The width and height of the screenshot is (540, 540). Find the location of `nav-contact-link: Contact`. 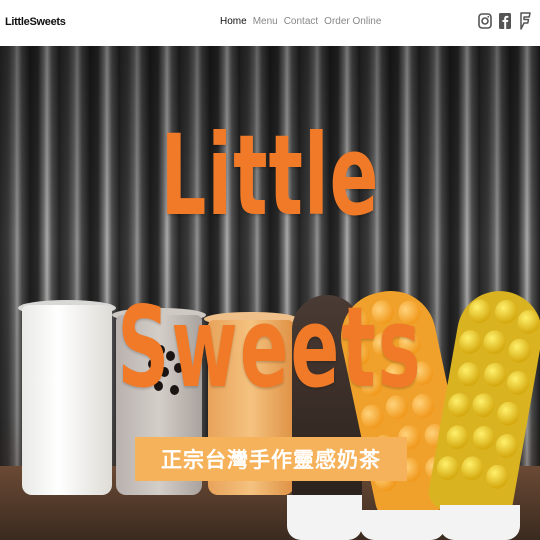

nav-contact-link: Contact is located at coordinates (301, 21).